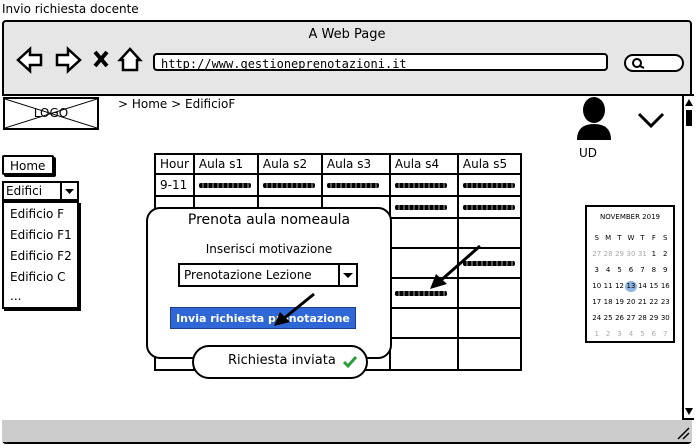  What do you see at coordinates (596, 286) in the screenshot?
I see `calendar-day: 10` at bounding box center [596, 286].